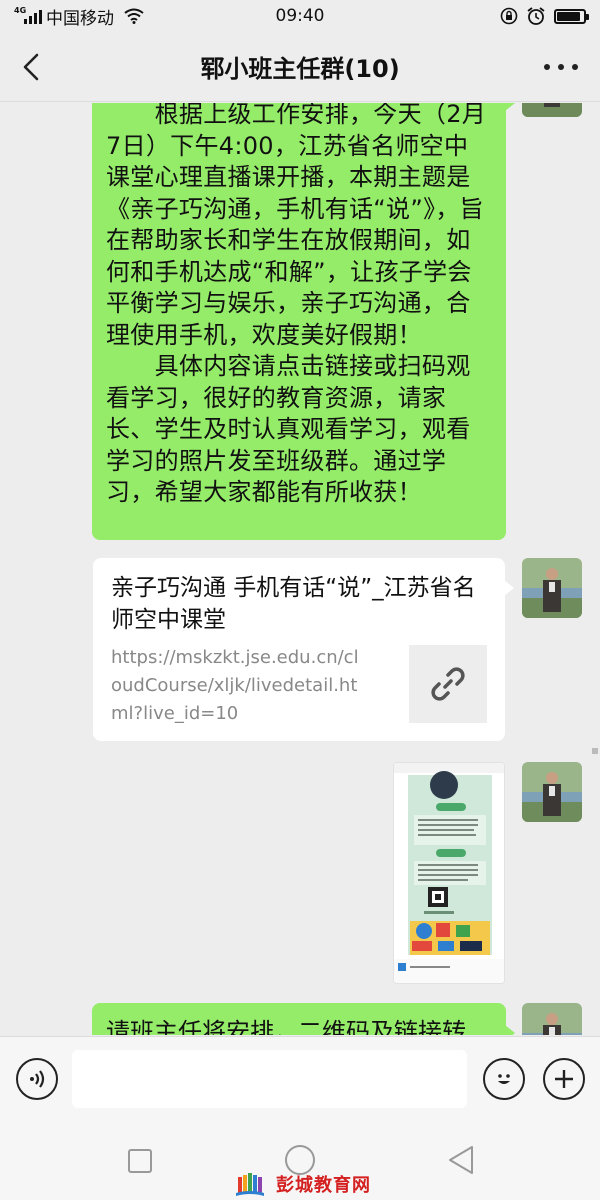  I want to click on system-nav-bar: 彭城教育网, so click(300, 1162).